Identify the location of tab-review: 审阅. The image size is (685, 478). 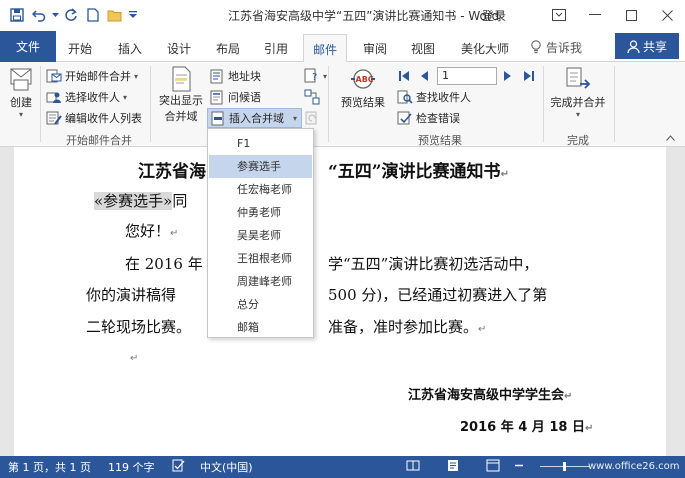
(375, 48).